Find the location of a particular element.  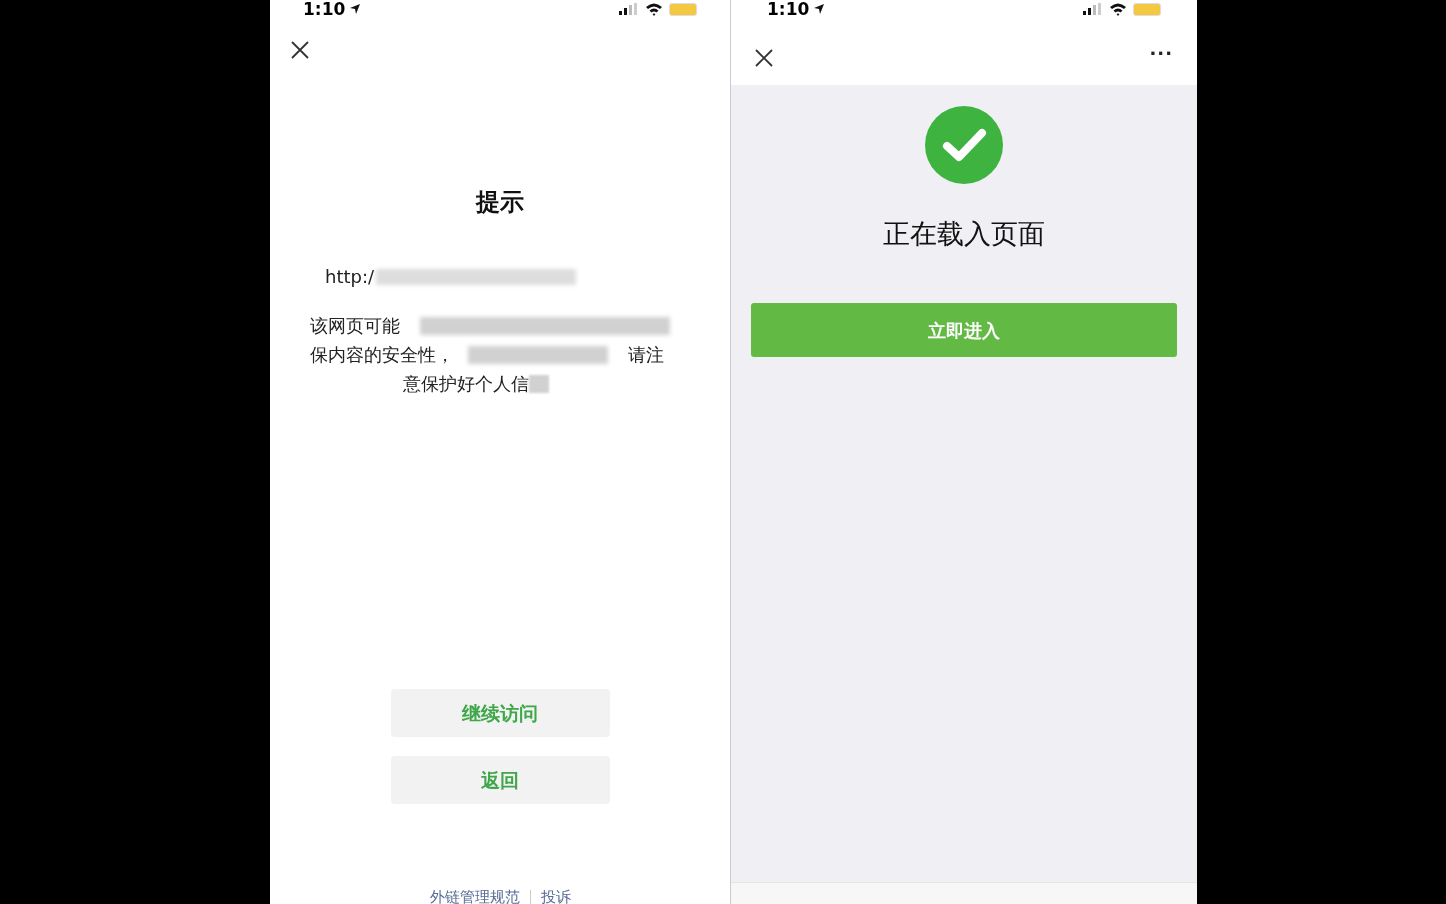

success-check-icon is located at coordinates (964, 145).